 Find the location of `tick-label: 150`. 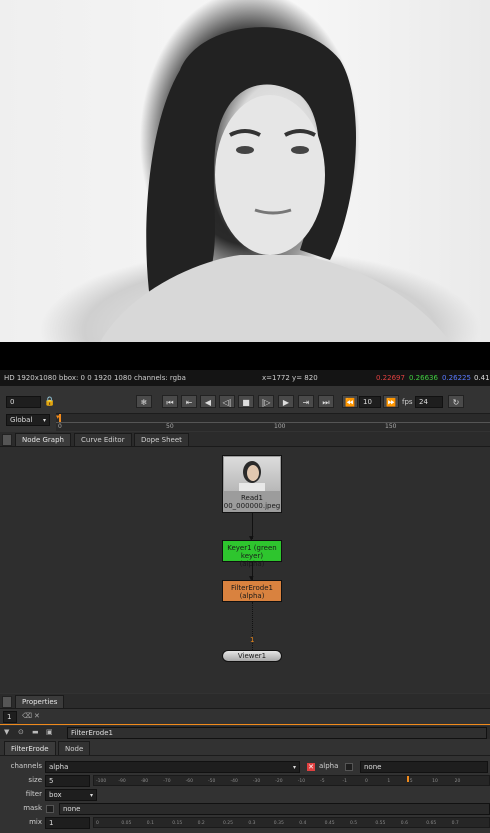

tick-label: 150 is located at coordinates (391, 426).